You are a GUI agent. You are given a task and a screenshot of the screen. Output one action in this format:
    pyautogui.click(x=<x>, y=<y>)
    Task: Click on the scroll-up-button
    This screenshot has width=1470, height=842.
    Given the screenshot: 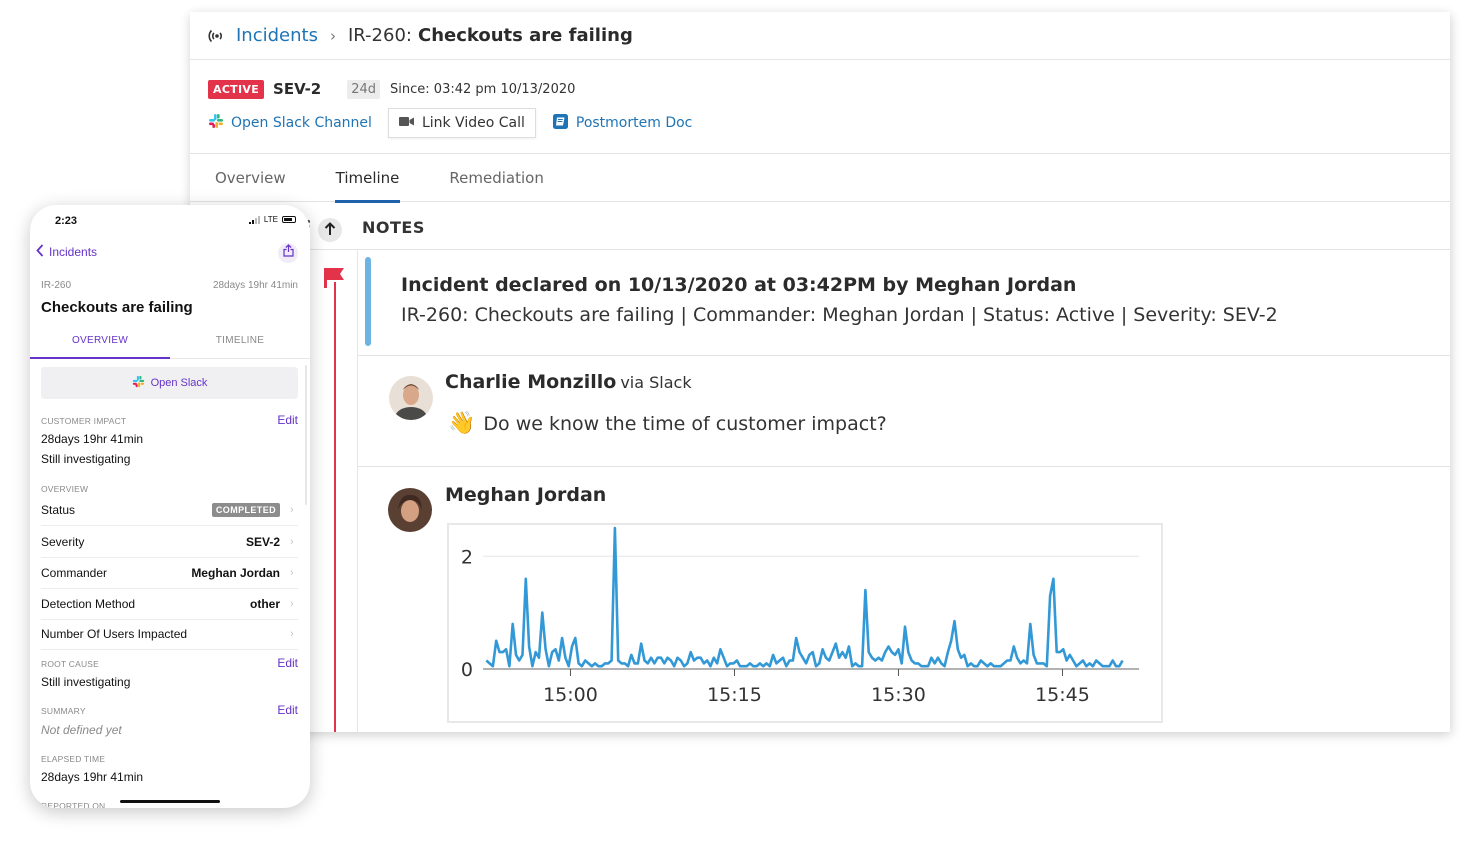 What is the action you would take?
    pyautogui.click(x=330, y=230)
    